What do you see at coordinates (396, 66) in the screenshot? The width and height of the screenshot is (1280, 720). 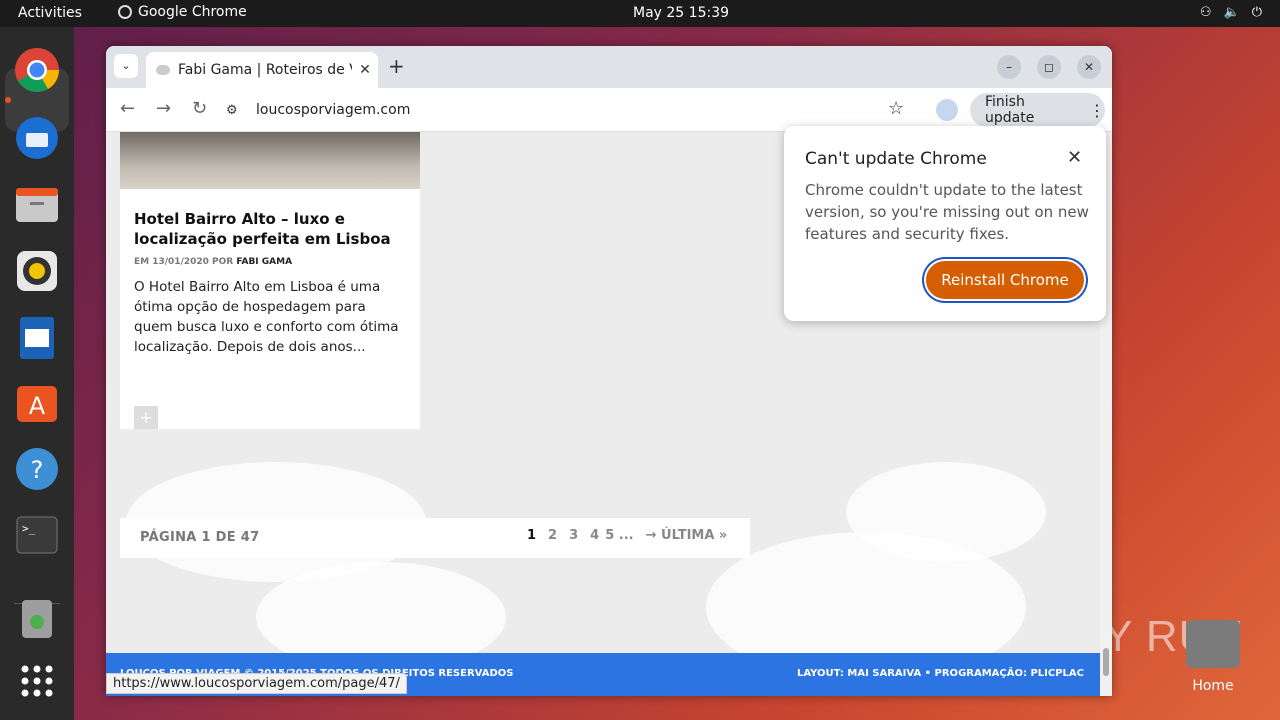 I see `new-tab-button: +` at bounding box center [396, 66].